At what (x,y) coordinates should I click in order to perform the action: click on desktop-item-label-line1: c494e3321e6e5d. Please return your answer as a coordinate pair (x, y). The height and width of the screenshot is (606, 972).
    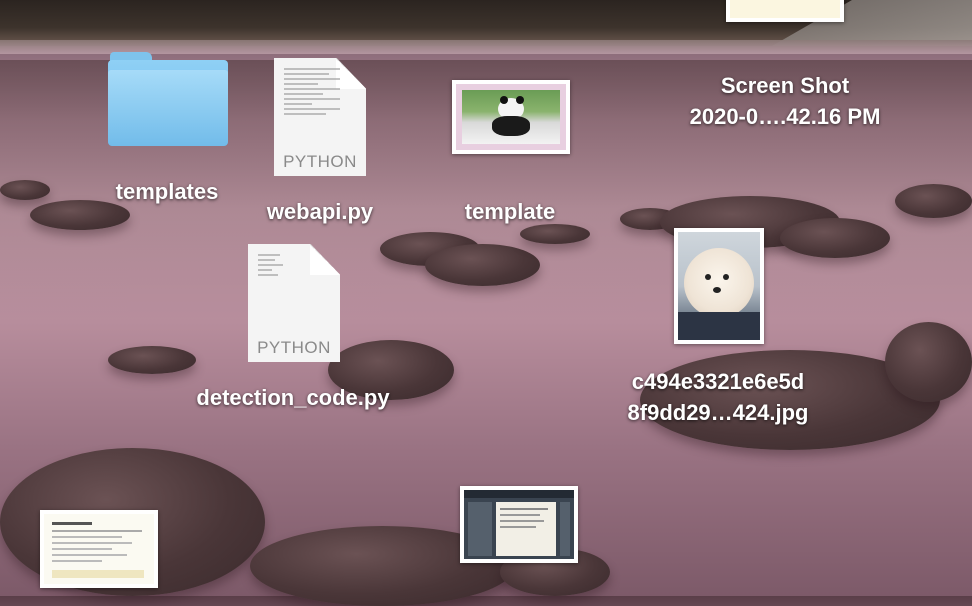
    Looking at the image, I should click on (718, 381).